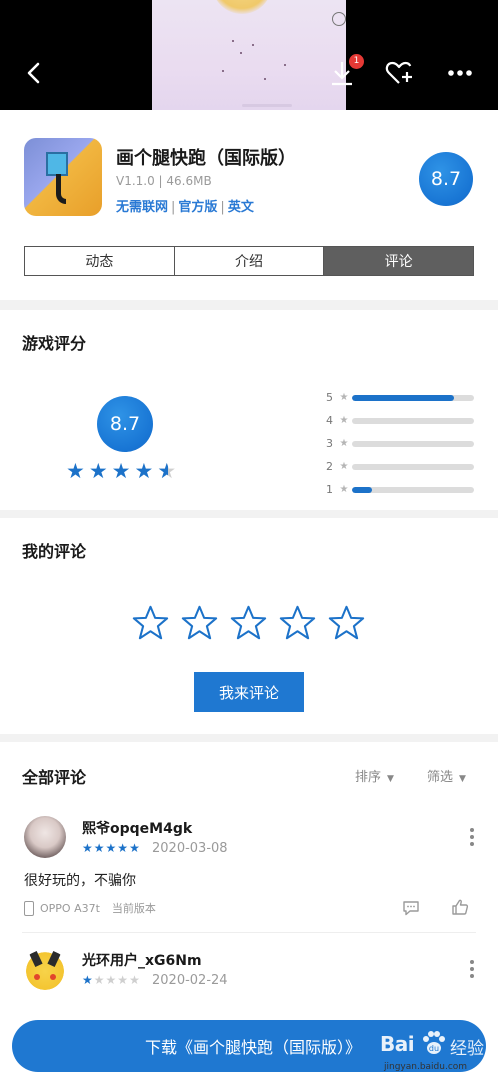 Image resolution: width=498 pixels, height=1080 pixels. What do you see at coordinates (54, 777) in the screenshot?
I see `section-title: 全部评论` at bounding box center [54, 777].